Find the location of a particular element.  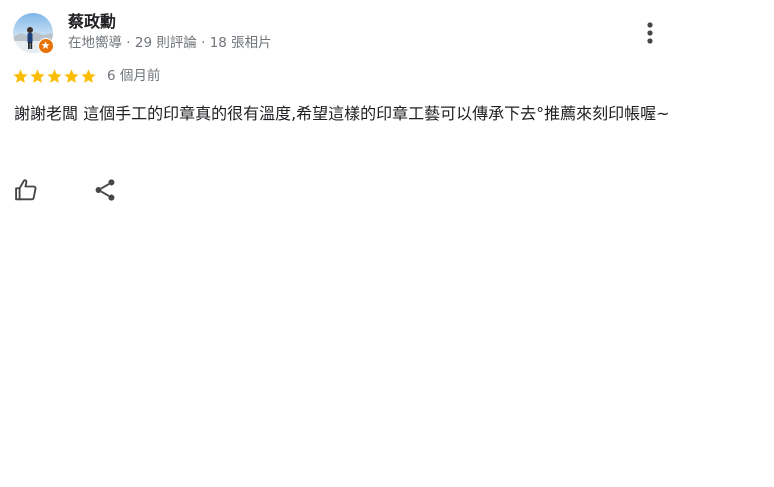

like-button is located at coordinates (26, 190).